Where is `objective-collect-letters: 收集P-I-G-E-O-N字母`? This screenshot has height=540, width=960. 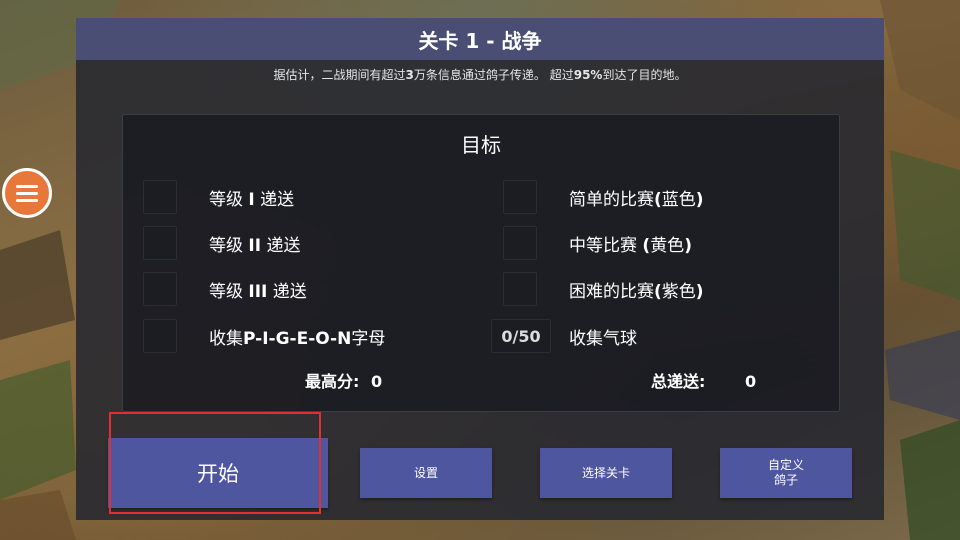 objective-collect-letters: 收集P-I-G-E-O-N字母 is located at coordinates (264, 336).